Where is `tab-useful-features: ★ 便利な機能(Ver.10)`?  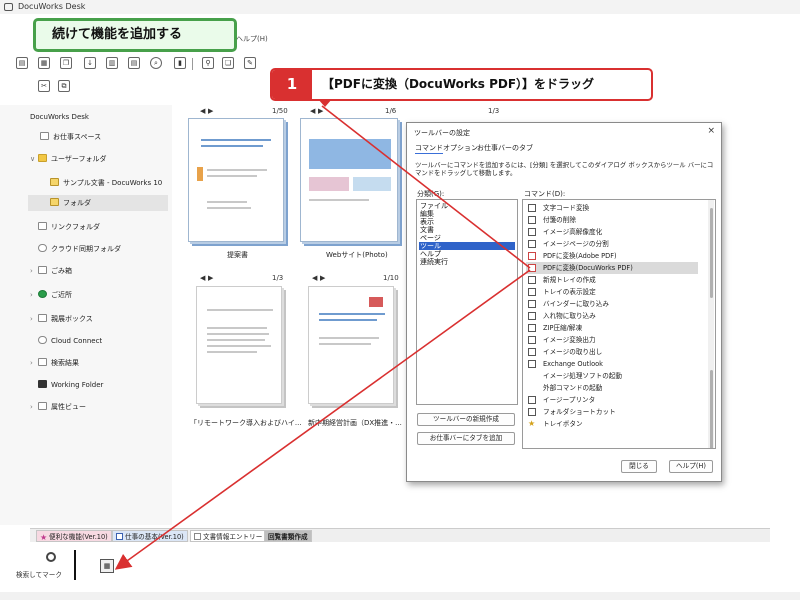
tab-useful-features: ★ 便利な機能(Ver.10) is located at coordinates (74, 536).